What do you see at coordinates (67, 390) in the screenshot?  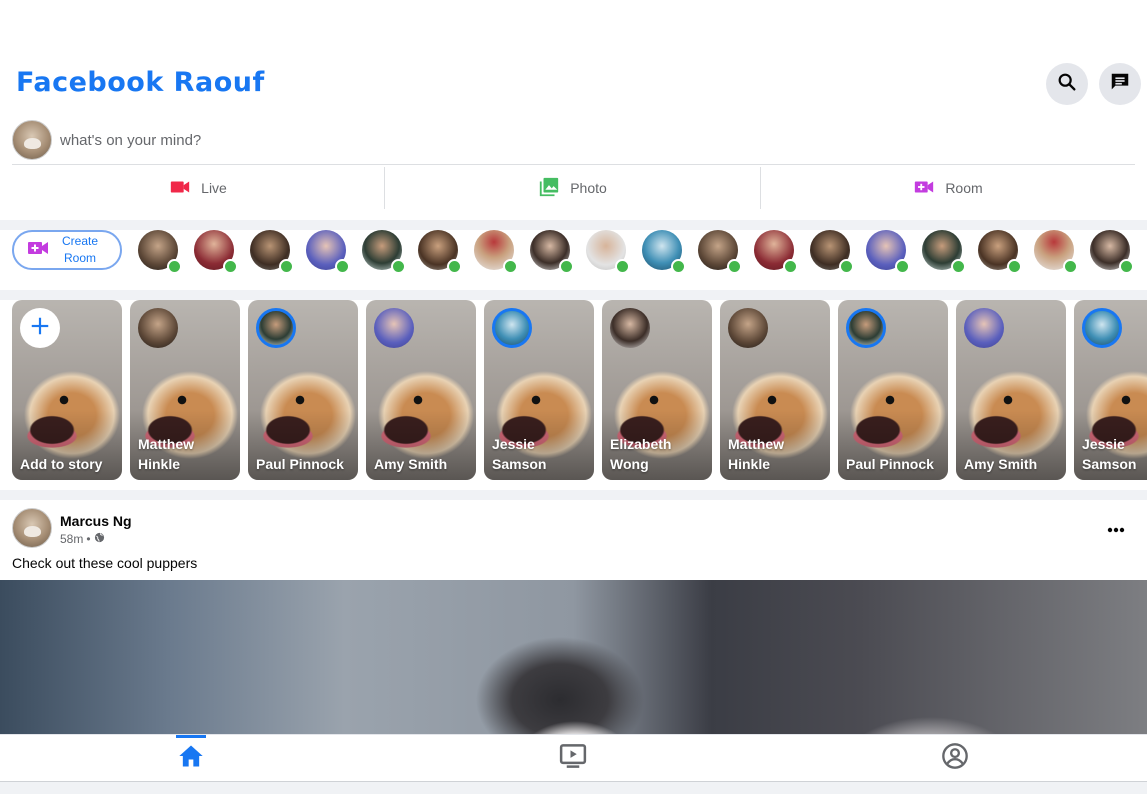 I see `add-story-card: Add to story` at bounding box center [67, 390].